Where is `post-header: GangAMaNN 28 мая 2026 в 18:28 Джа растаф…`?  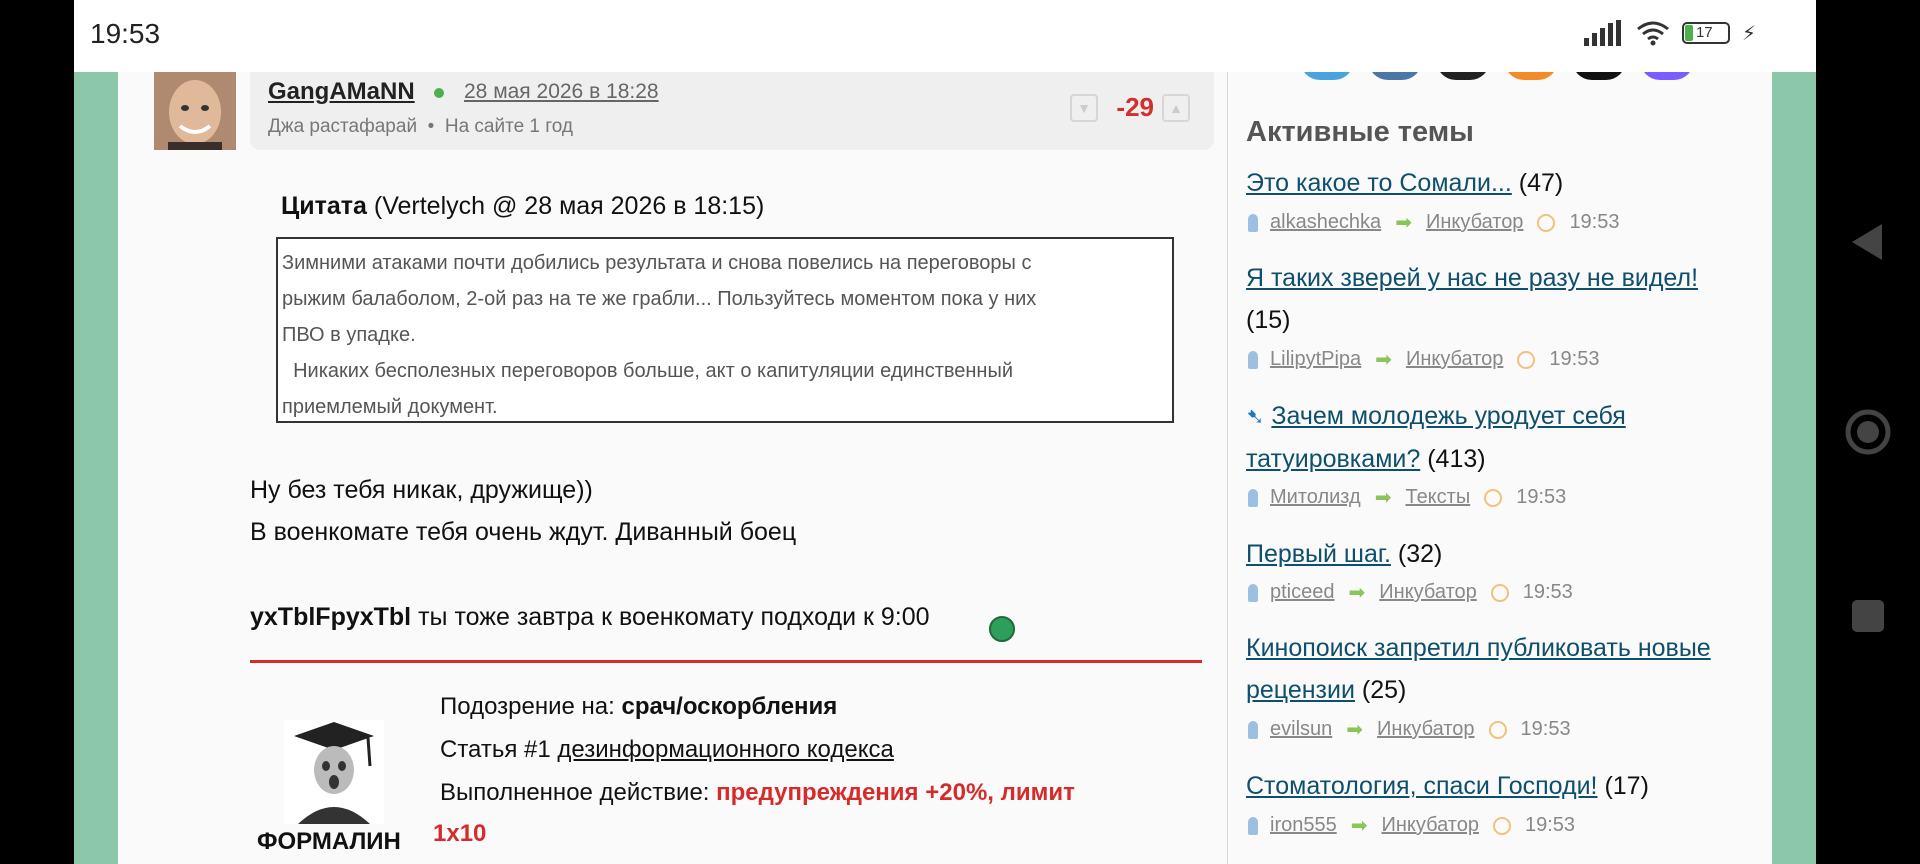 post-header: GangAMaNN 28 мая 2026 в 18:28 Джа растаф… is located at coordinates (732, 111).